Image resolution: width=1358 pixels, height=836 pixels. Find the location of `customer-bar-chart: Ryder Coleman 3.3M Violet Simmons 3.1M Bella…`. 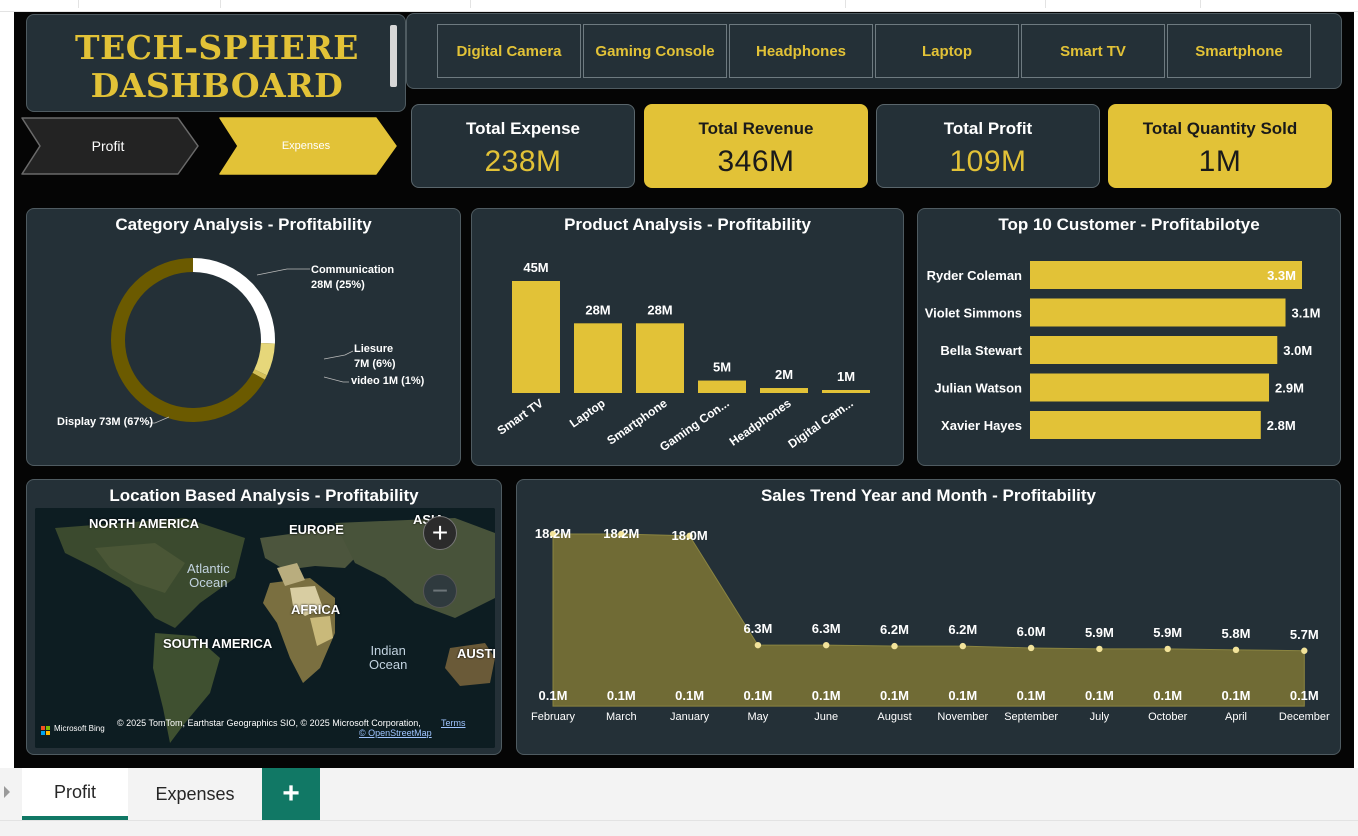

customer-bar-chart: Ryder Coleman 3.3M Violet Simmons 3.1M Bella… is located at coordinates (1129, 353).